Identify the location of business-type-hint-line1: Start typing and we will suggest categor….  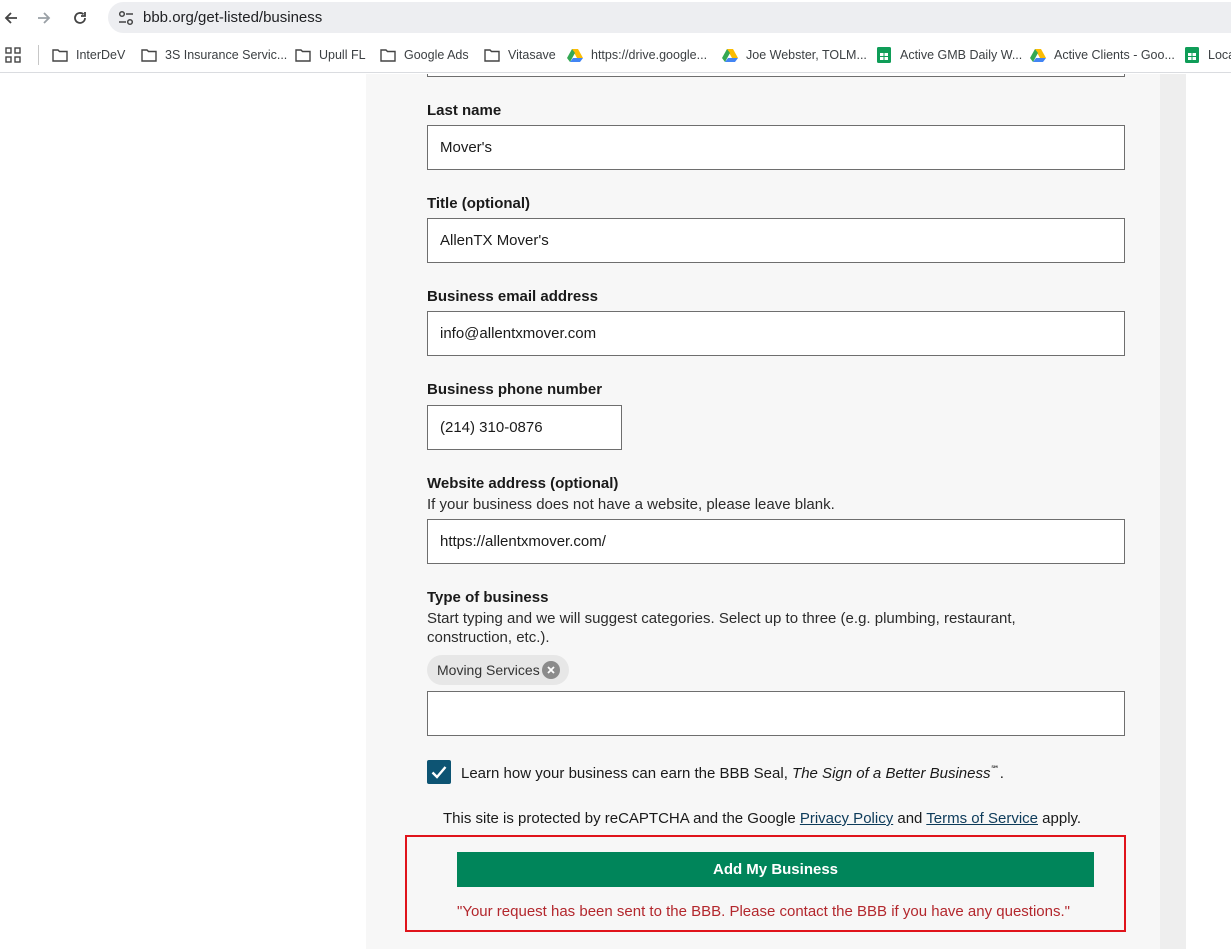
(721, 618).